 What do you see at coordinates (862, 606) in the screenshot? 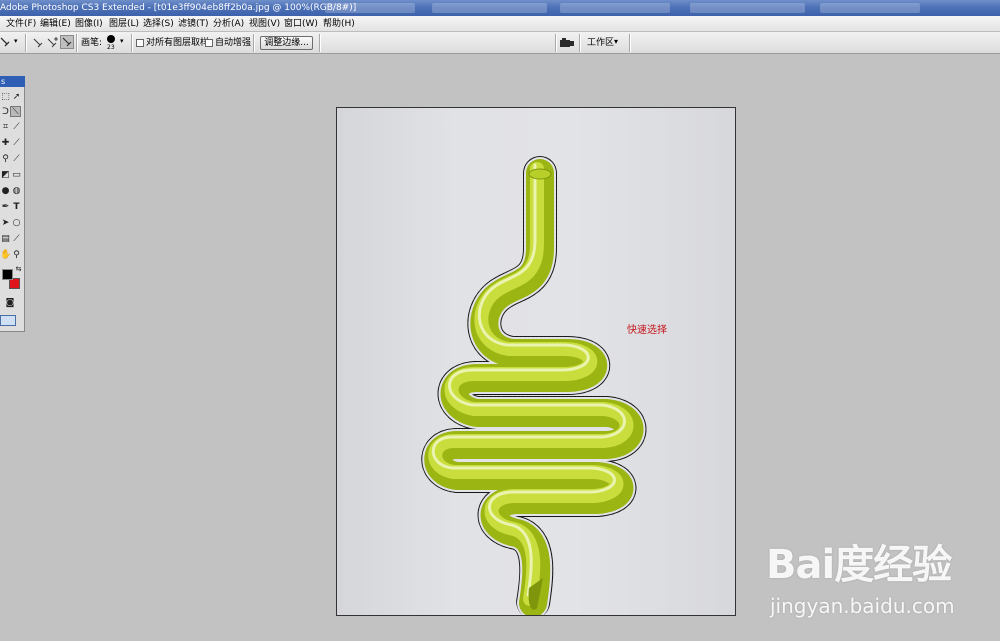
I see `watermark-url: jingyan.baidu.com` at bounding box center [862, 606].